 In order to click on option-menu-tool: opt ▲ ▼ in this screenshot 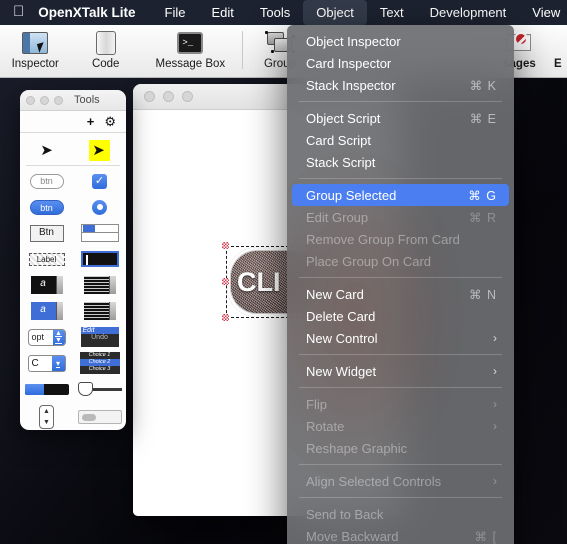, I will do `click(46, 337)`.